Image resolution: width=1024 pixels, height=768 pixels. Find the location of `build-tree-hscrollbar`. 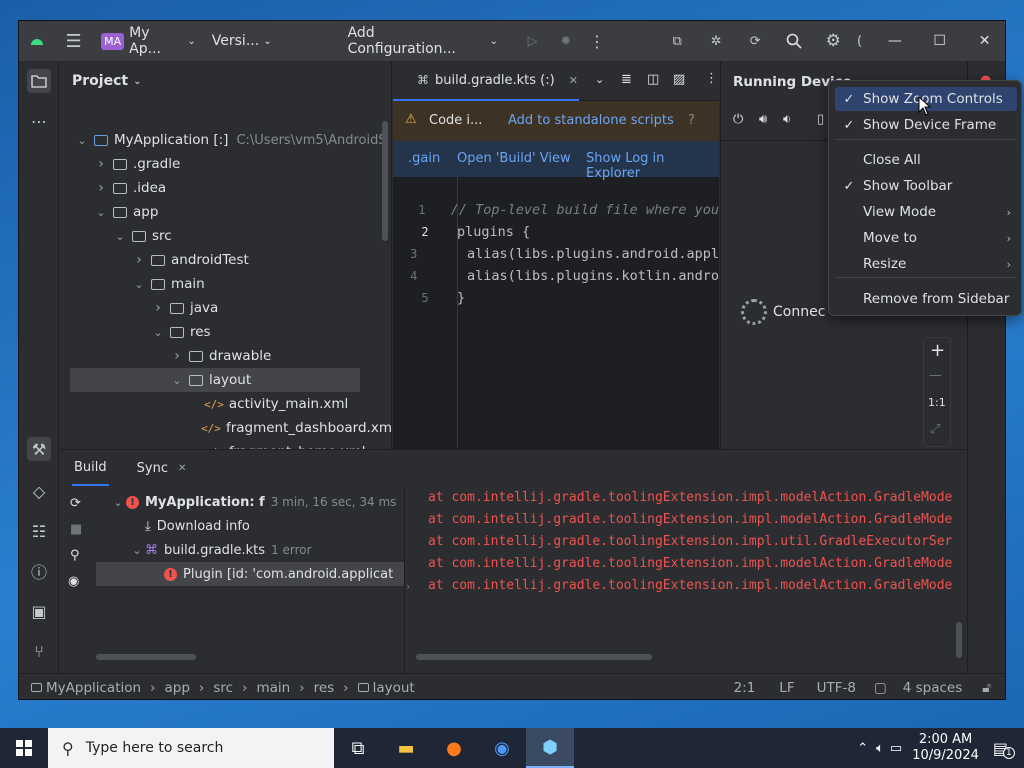

build-tree-hscrollbar is located at coordinates (146, 657).